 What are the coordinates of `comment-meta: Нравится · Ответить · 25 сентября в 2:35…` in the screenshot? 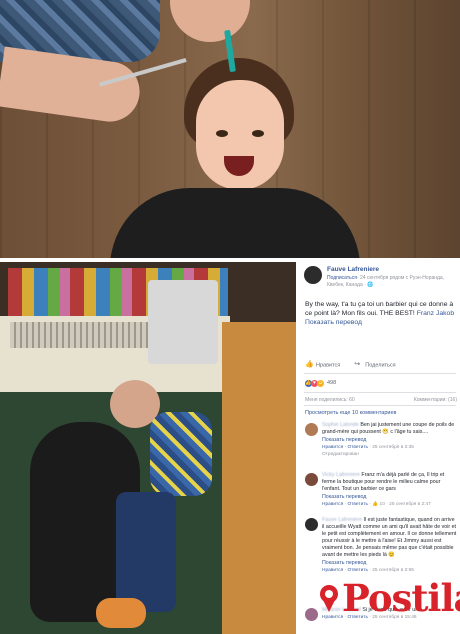 It's located at (368, 451).